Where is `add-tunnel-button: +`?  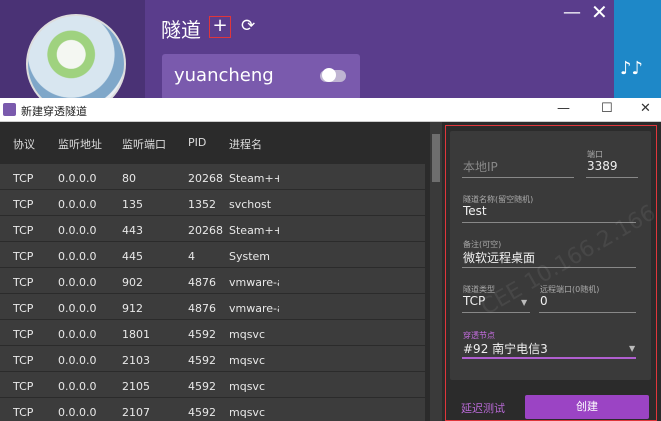
add-tunnel-button: + is located at coordinates (220, 27).